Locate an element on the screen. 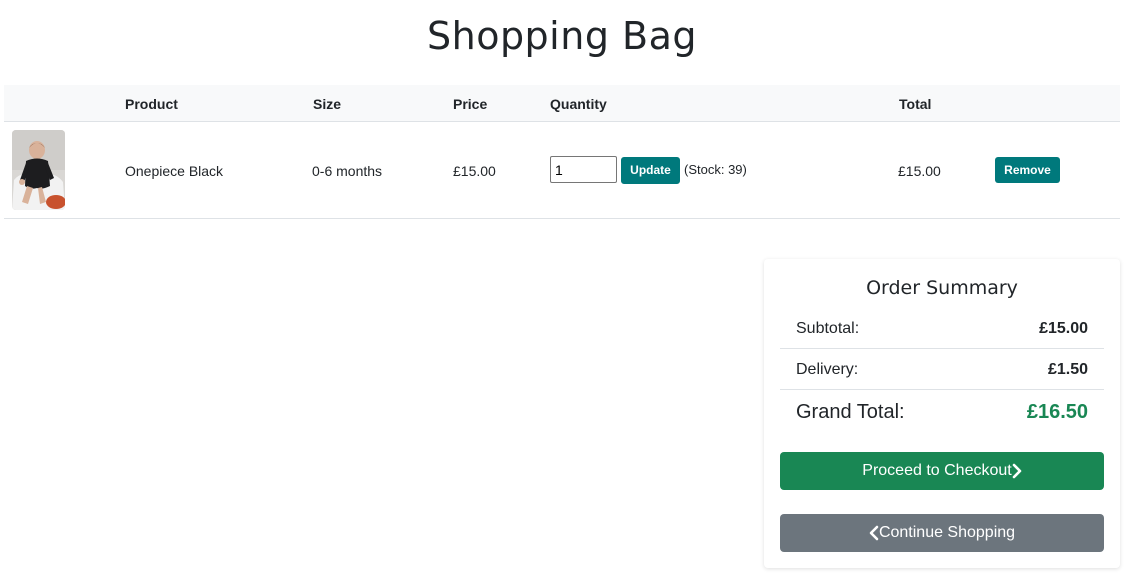 The width and height of the screenshot is (1137, 581). grand-total-row: Grand Total: £16.50 is located at coordinates (942, 412).